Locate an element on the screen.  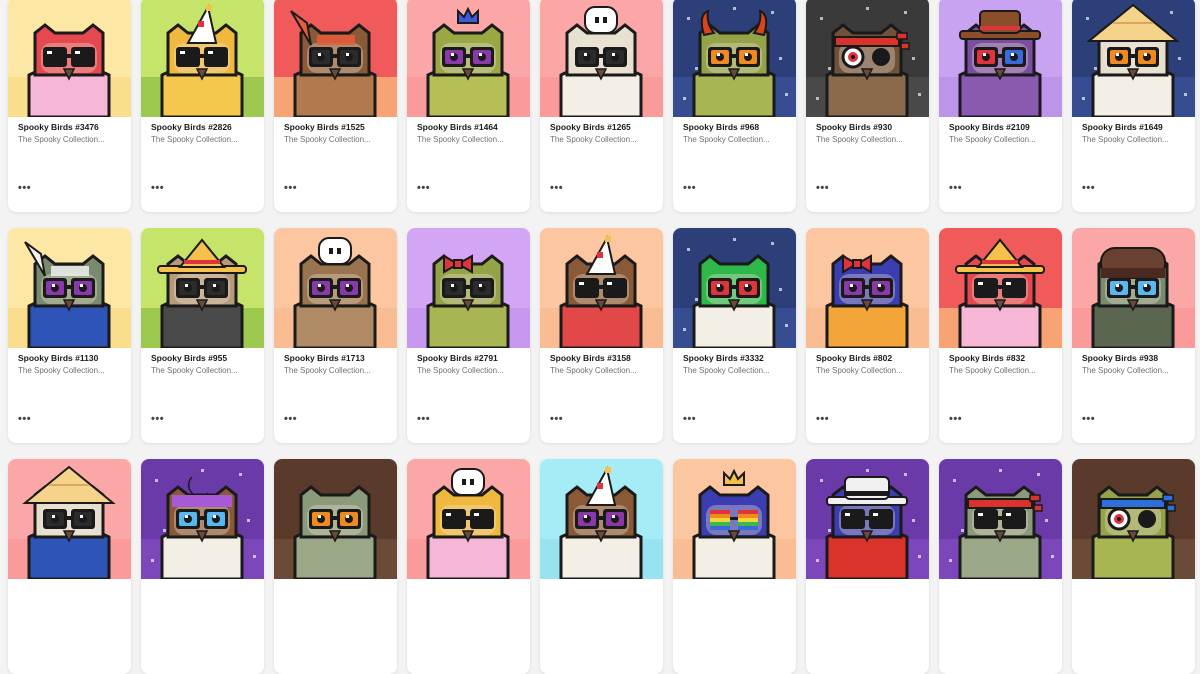
owl-bandana-icon is located at coordinates (867, 58).